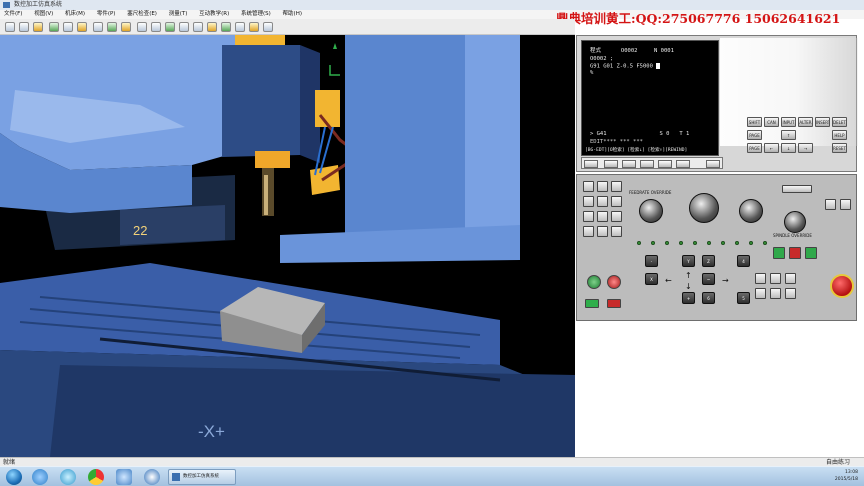  Describe the element at coordinates (839, 135) in the screenshot. I see `key-help: HELP` at that location.